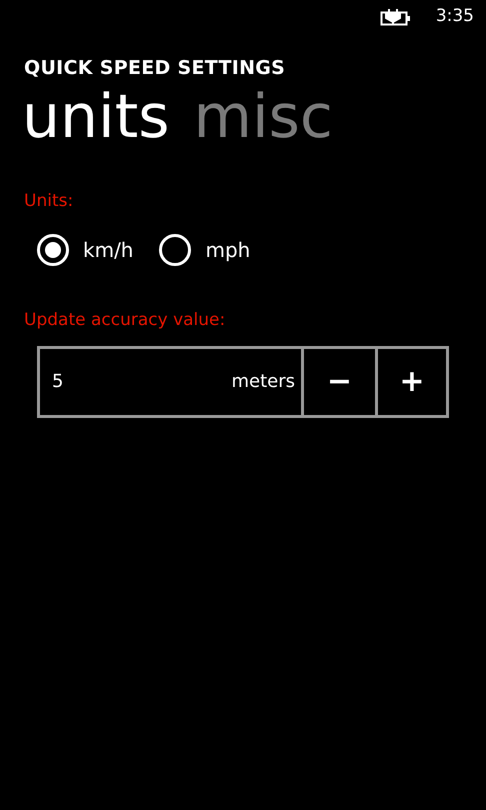 This screenshot has width=486, height=810. What do you see at coordinates (396, 17) in the screenshot?
I see `battery-charging-icon` at bounding box center [396, 17].